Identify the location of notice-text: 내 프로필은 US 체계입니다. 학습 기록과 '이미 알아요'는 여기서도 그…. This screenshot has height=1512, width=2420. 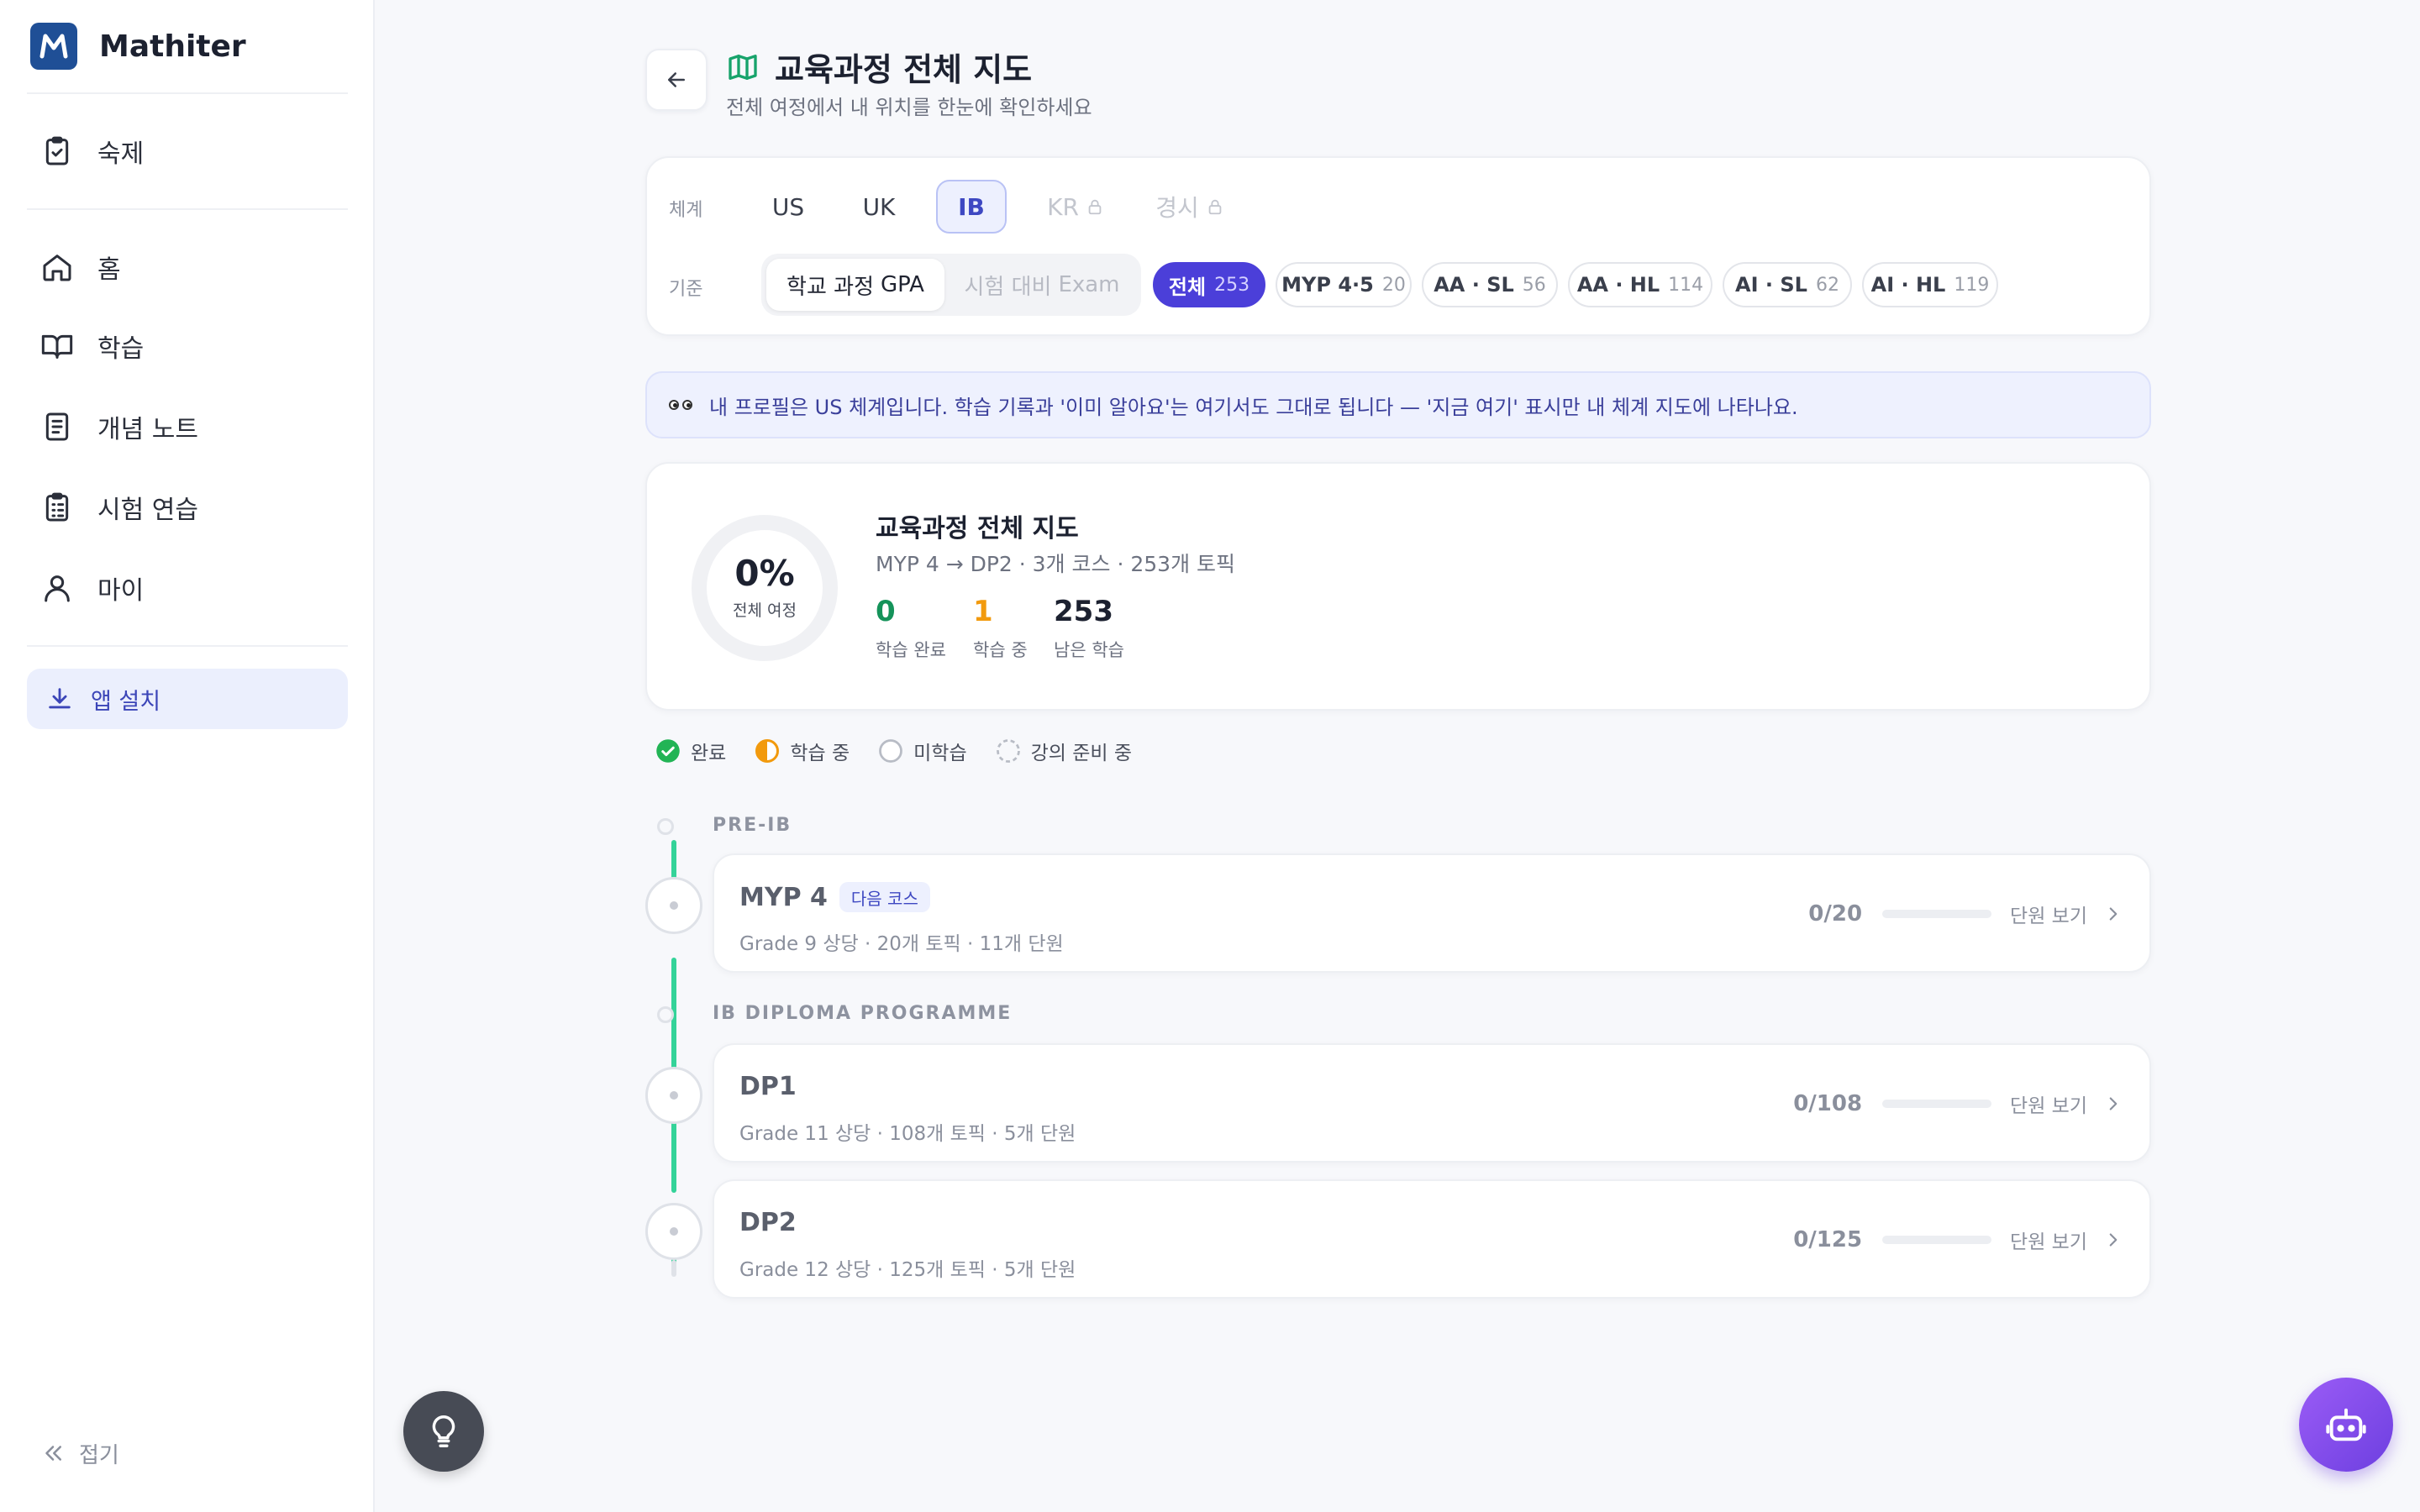
(1254, 407).